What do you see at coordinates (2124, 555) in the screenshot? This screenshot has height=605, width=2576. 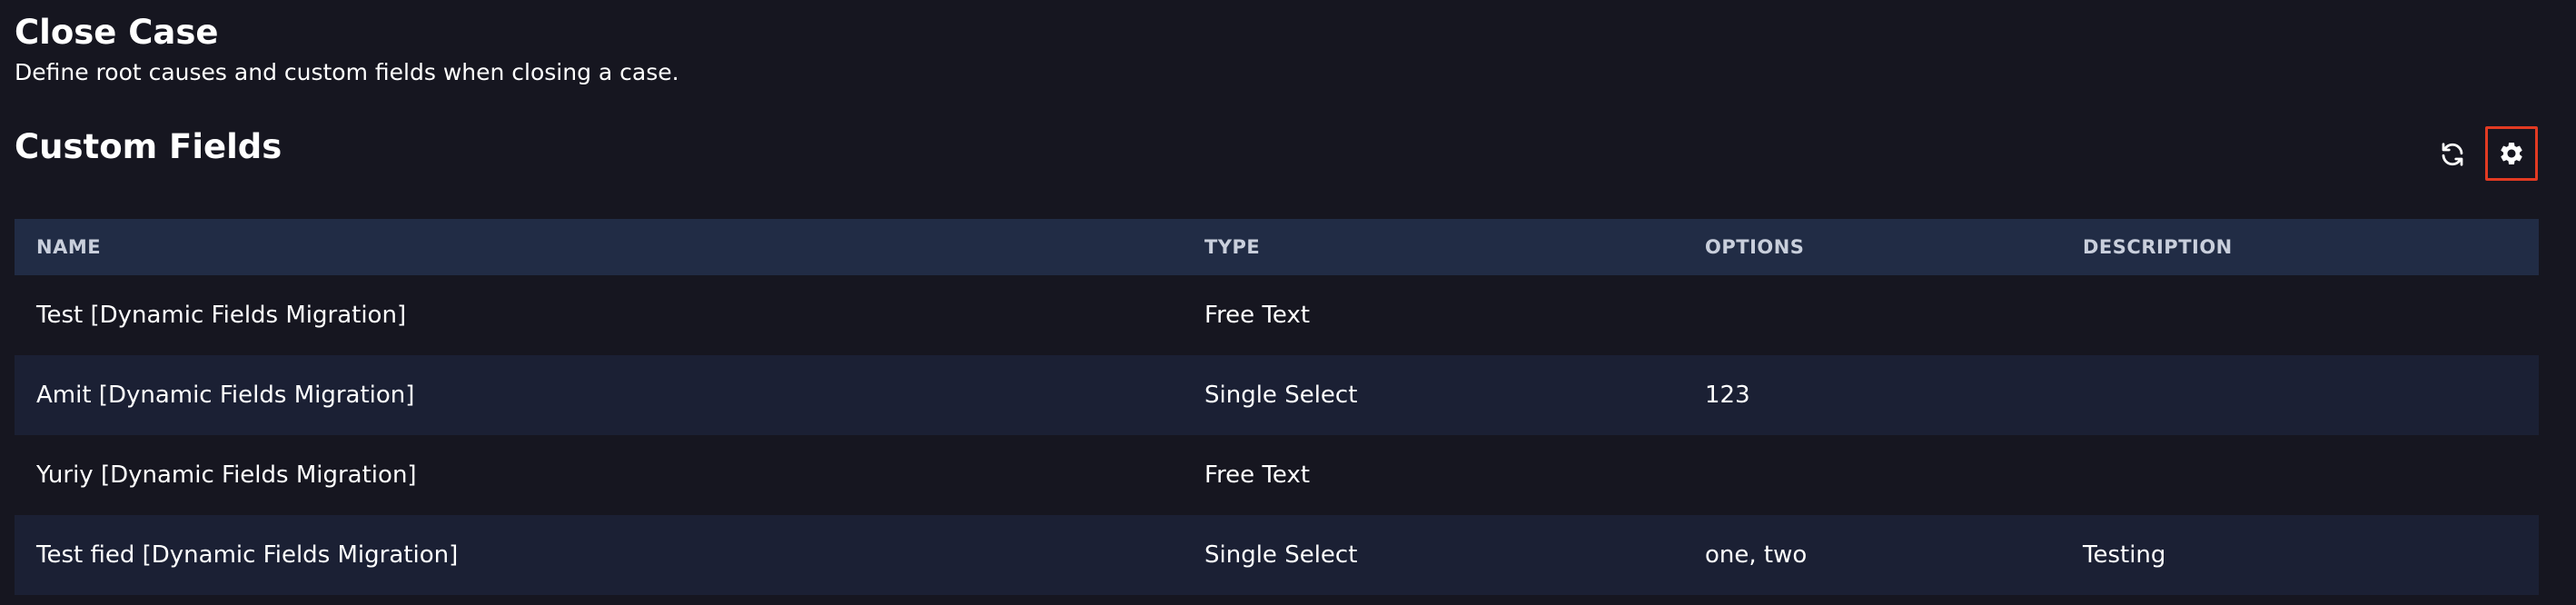 I see `field-description: Testing` at bounding box center [2124, 555].